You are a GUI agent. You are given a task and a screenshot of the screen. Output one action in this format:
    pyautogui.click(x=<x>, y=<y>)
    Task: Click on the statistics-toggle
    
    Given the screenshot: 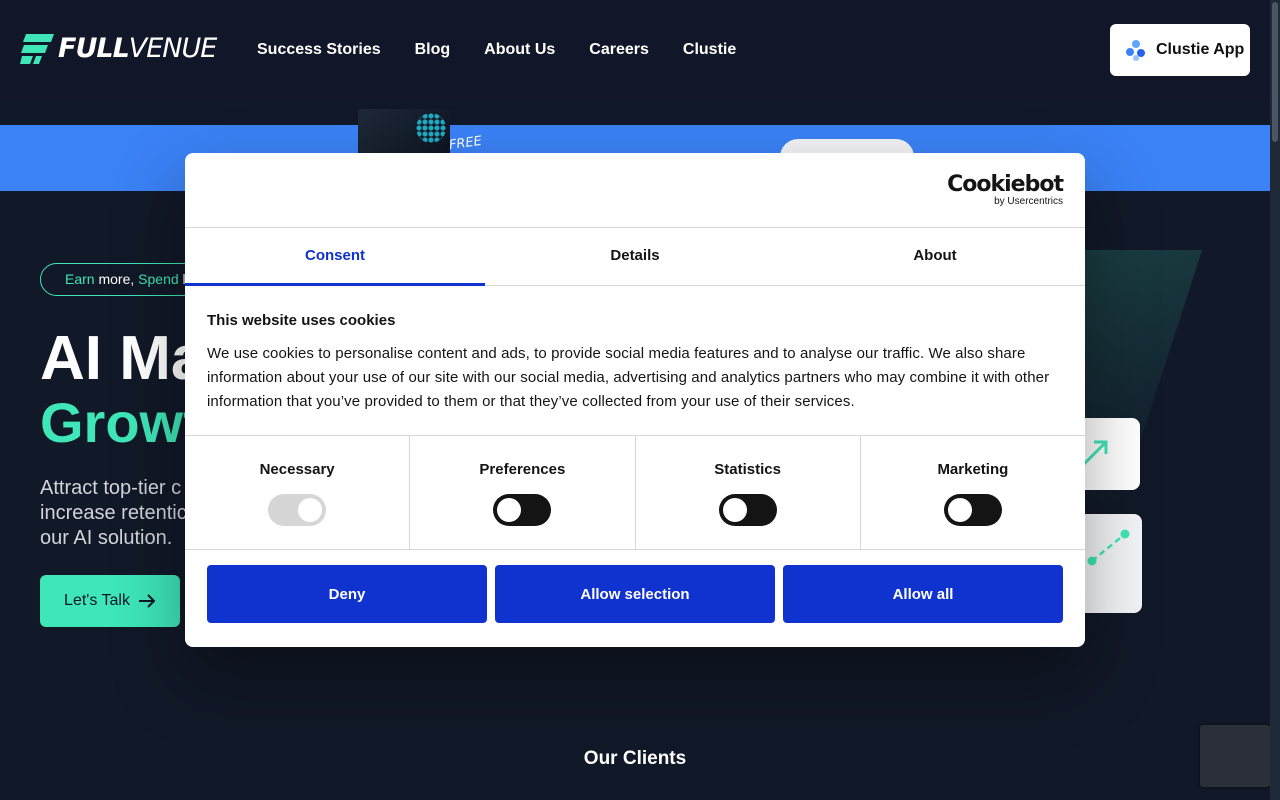 What is the action you would take?
    pyautogui.click(x=747, y=510)
    